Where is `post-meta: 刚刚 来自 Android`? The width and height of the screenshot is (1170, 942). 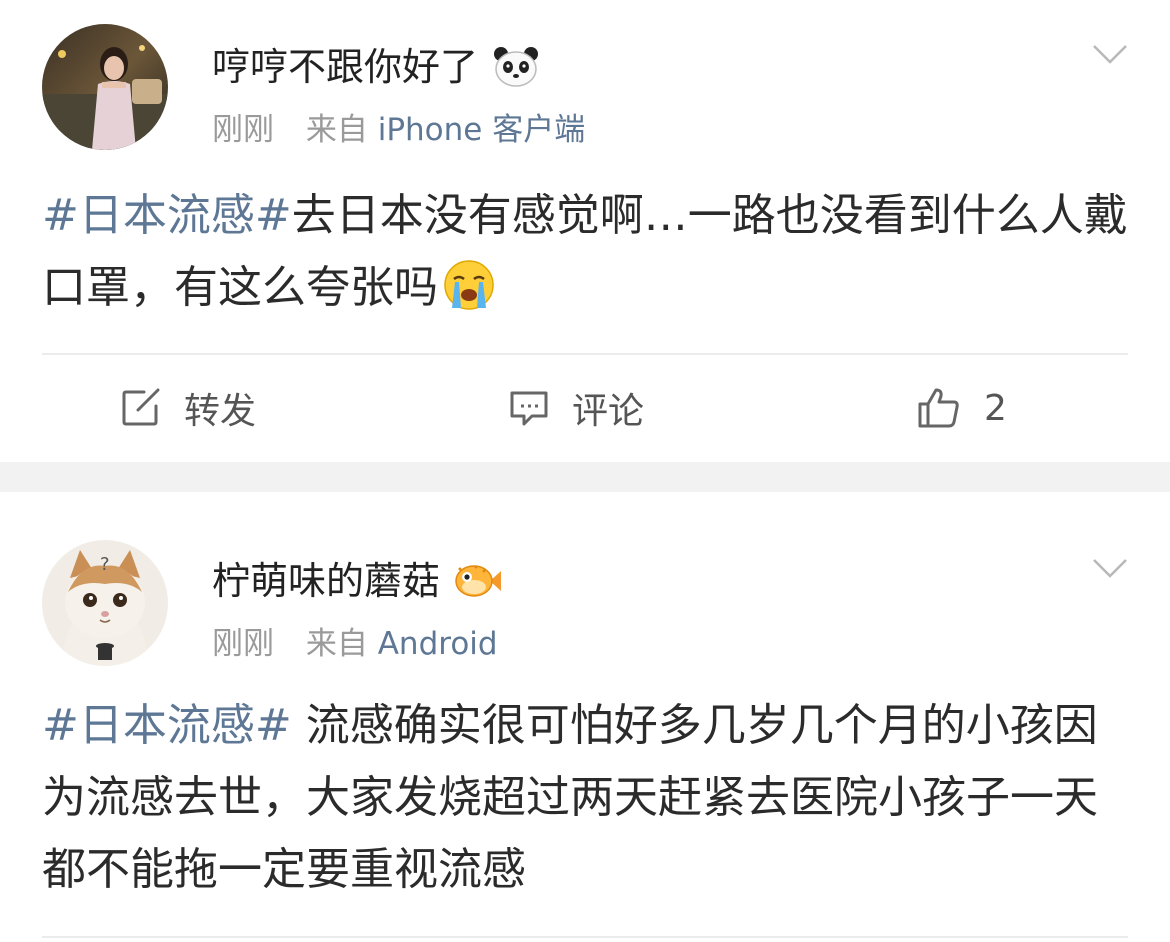
post-meta: 刚刚 来自 Android is located at coordinates (355, 644).